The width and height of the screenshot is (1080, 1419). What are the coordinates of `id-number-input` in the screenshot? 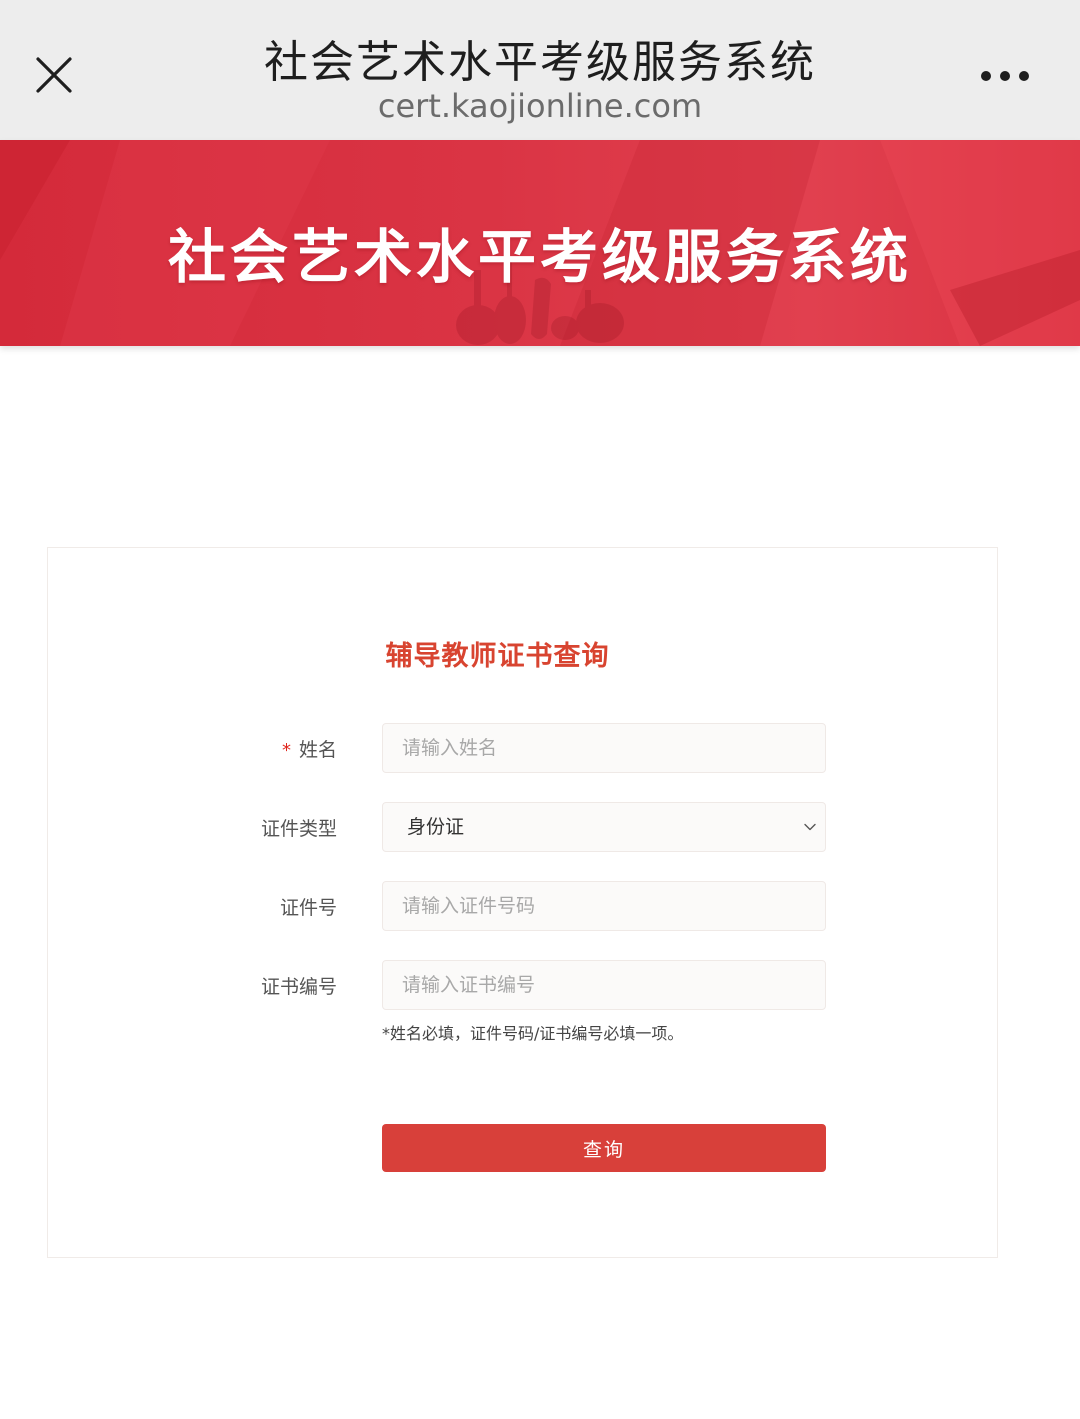 It's located at (604, 906).